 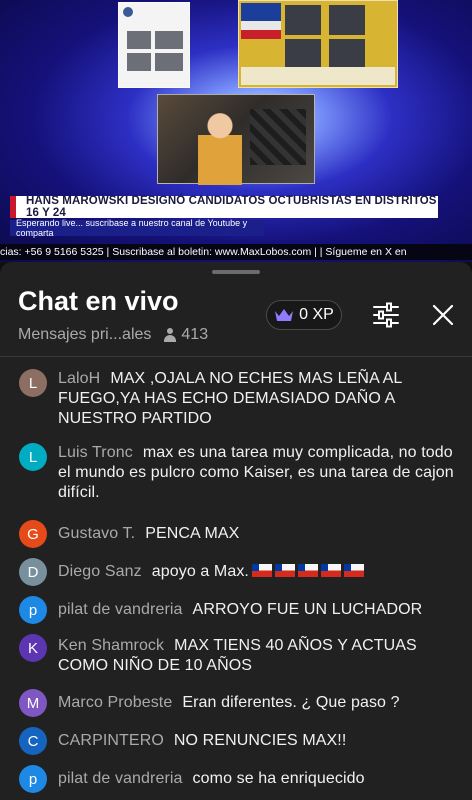 I want to click on avatar: G, so click(x=33, y=534).